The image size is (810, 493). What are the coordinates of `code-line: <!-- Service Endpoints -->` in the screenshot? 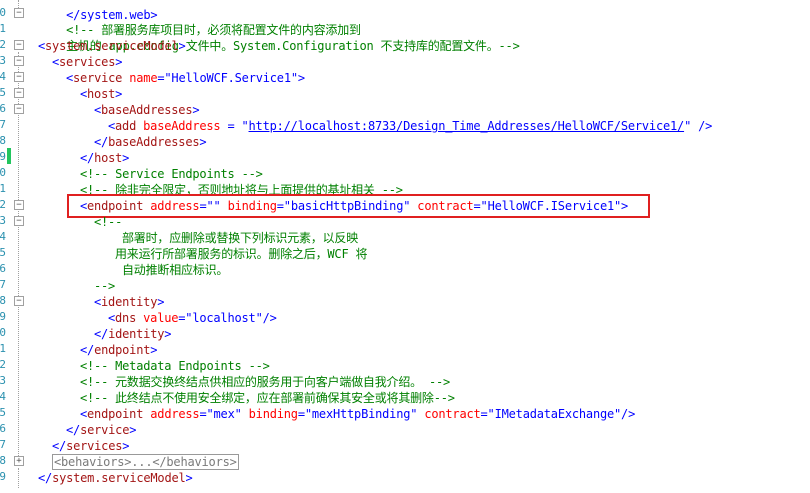 It's located at (171, 174).